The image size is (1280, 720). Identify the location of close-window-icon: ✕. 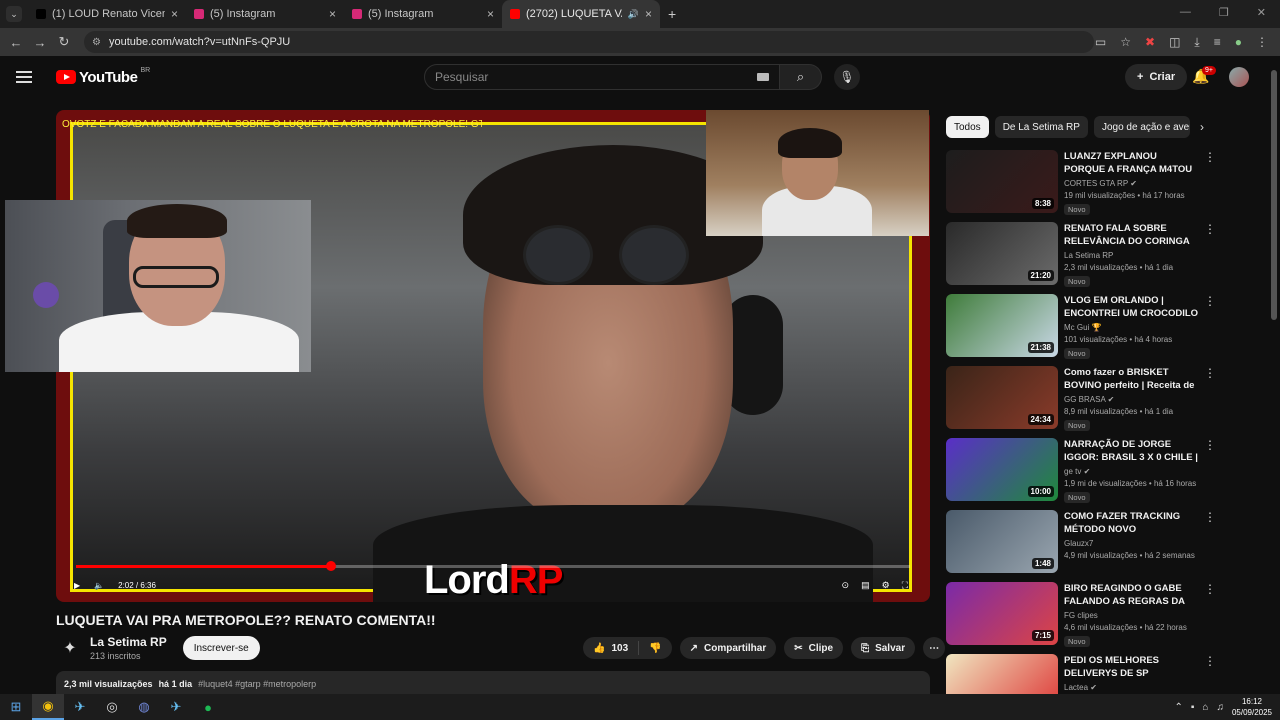
(1261, 12).